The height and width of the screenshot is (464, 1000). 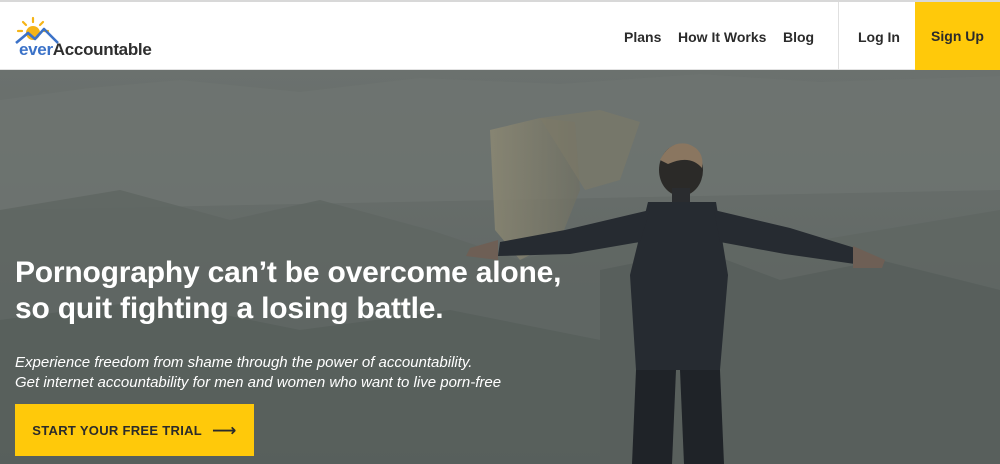 What do you see at coordinates (229, 308) in the screenshot?
I see `headline-line-2: so quit fighting a losing battle.` at bounding box center [229, 308].